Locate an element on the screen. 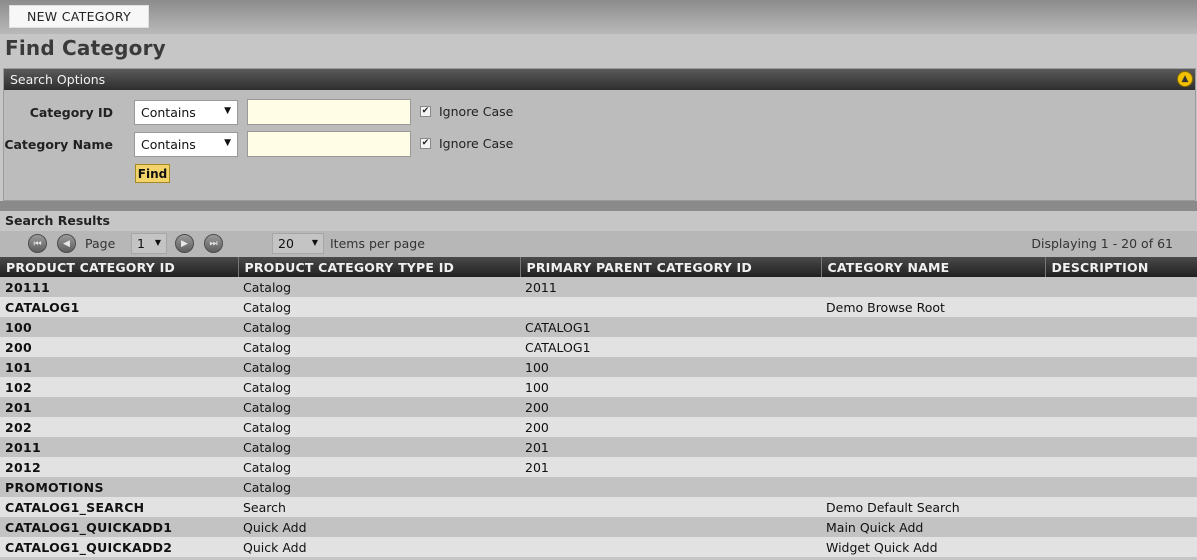 This screenshot has height=560, width=1197. first-page-icon: ⏮ is located at coordinates (37, 243).